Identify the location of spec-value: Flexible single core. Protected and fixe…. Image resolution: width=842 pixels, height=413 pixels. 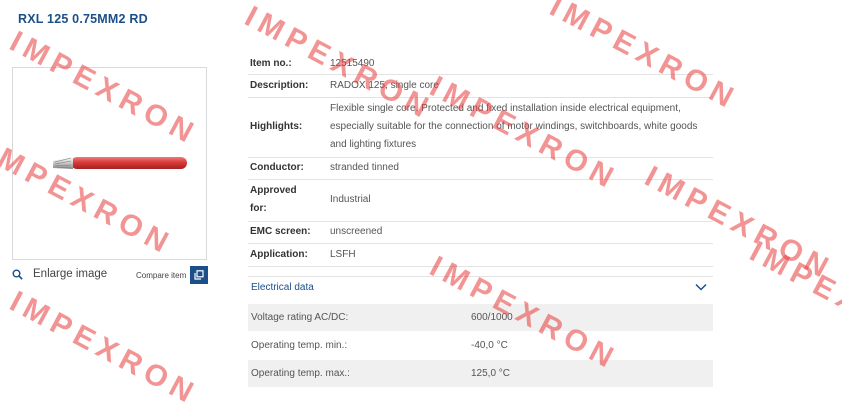
(516, 127).